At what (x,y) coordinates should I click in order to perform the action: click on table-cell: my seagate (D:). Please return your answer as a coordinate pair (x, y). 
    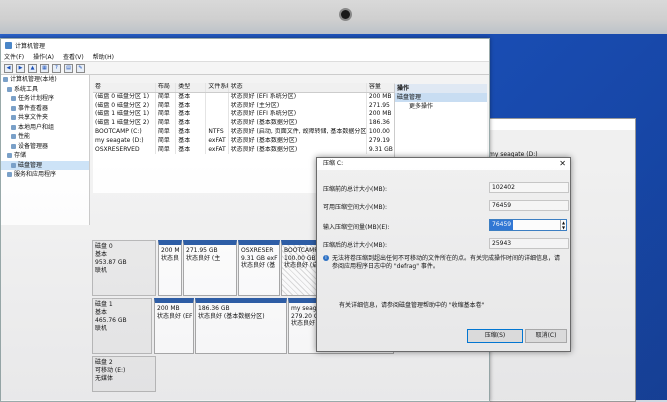
    Looking at the image, I should click on (124, 141).